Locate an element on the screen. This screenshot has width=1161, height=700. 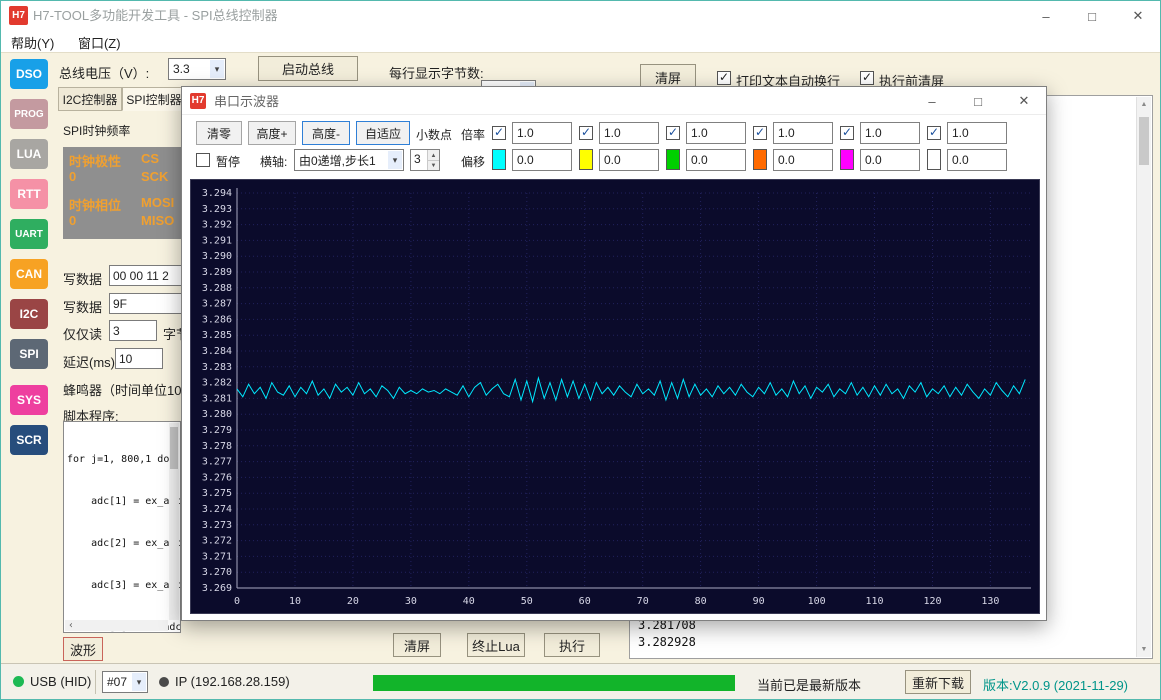
channel-5-scale-input: 1.0 is located at coordinates (890, 133).